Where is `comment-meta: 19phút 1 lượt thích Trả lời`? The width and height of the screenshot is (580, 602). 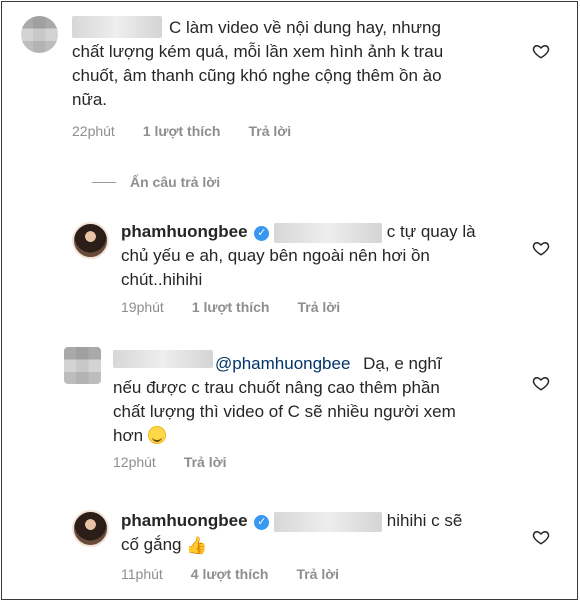
comment-meta: 19phút 1 lượt thích Trả lời is located at coordinates (244, 307).